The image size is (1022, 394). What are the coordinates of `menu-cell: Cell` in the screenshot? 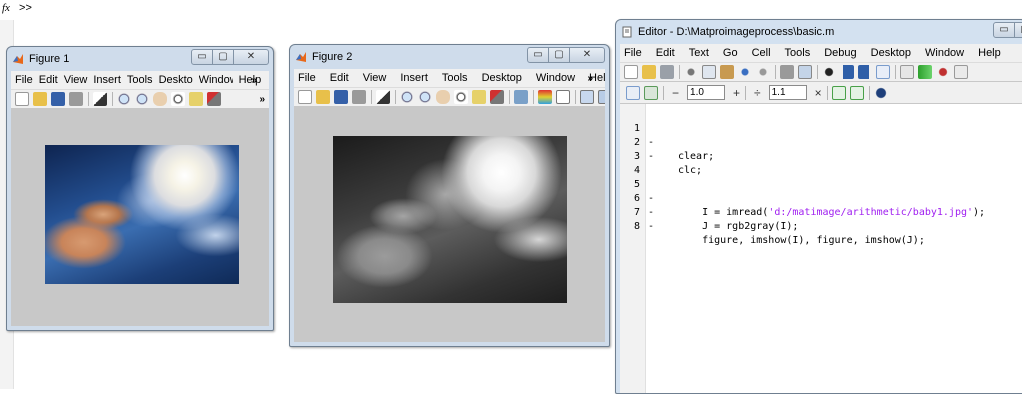 It's located at (761, 53).